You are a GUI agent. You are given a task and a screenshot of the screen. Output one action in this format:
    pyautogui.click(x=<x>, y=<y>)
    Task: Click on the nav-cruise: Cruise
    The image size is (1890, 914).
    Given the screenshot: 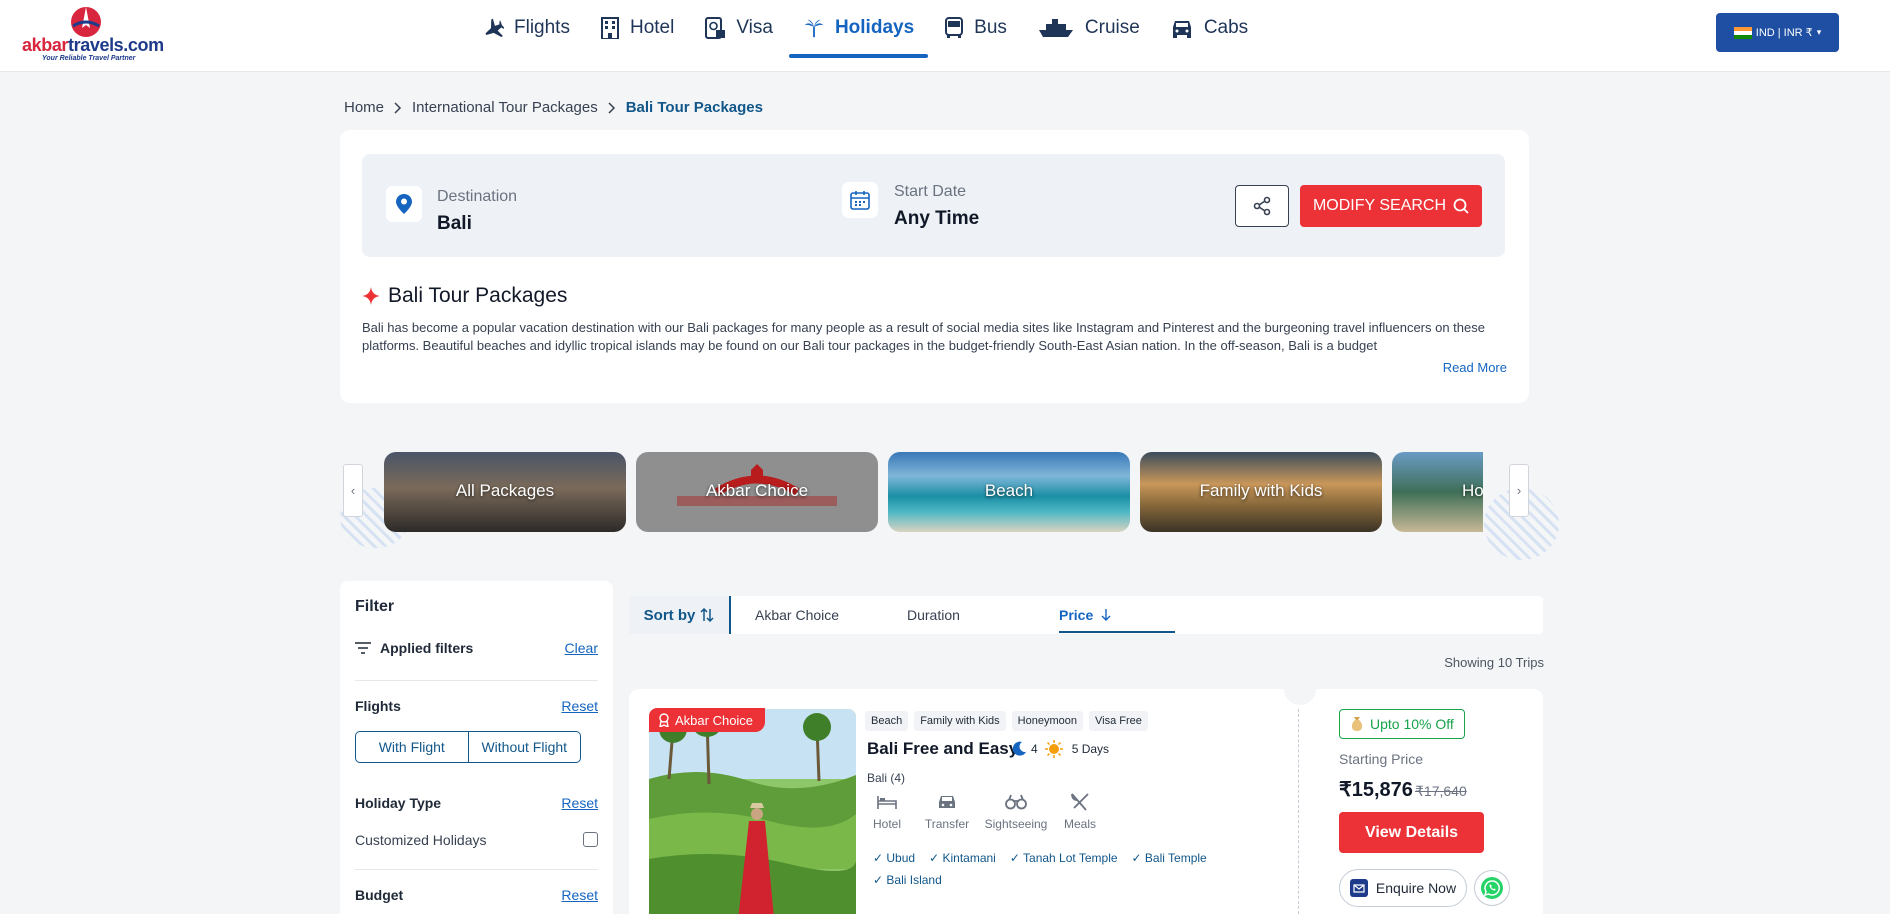 What is the action you would take?
    pyautogui.click(x=1088, y=28)
    